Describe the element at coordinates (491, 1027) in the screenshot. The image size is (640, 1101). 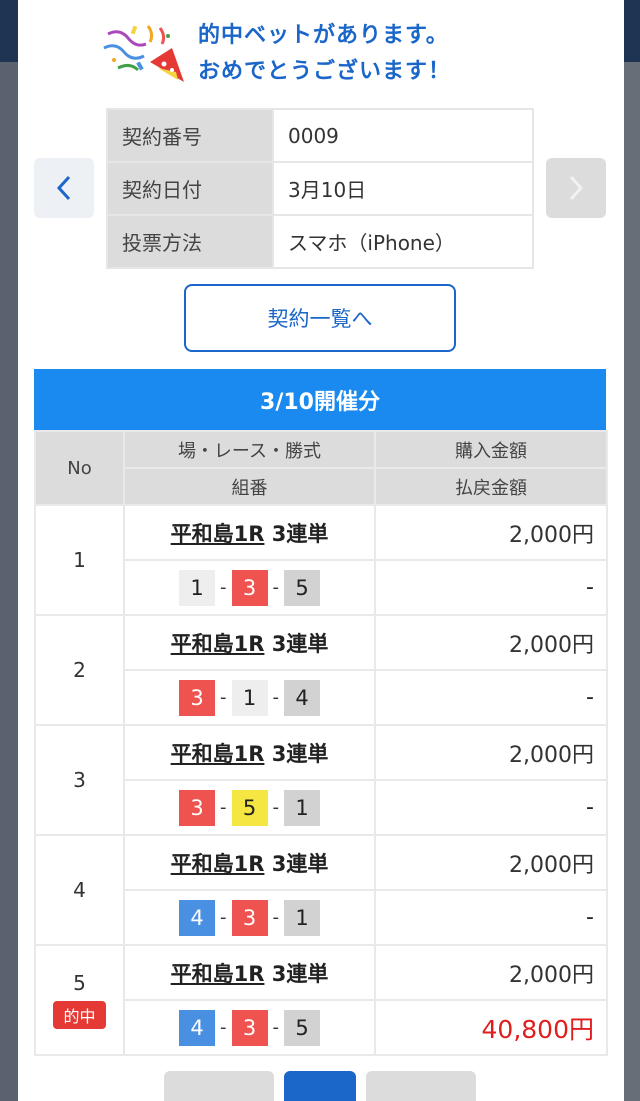
I see `payout-amount: 40,800円` at that location.